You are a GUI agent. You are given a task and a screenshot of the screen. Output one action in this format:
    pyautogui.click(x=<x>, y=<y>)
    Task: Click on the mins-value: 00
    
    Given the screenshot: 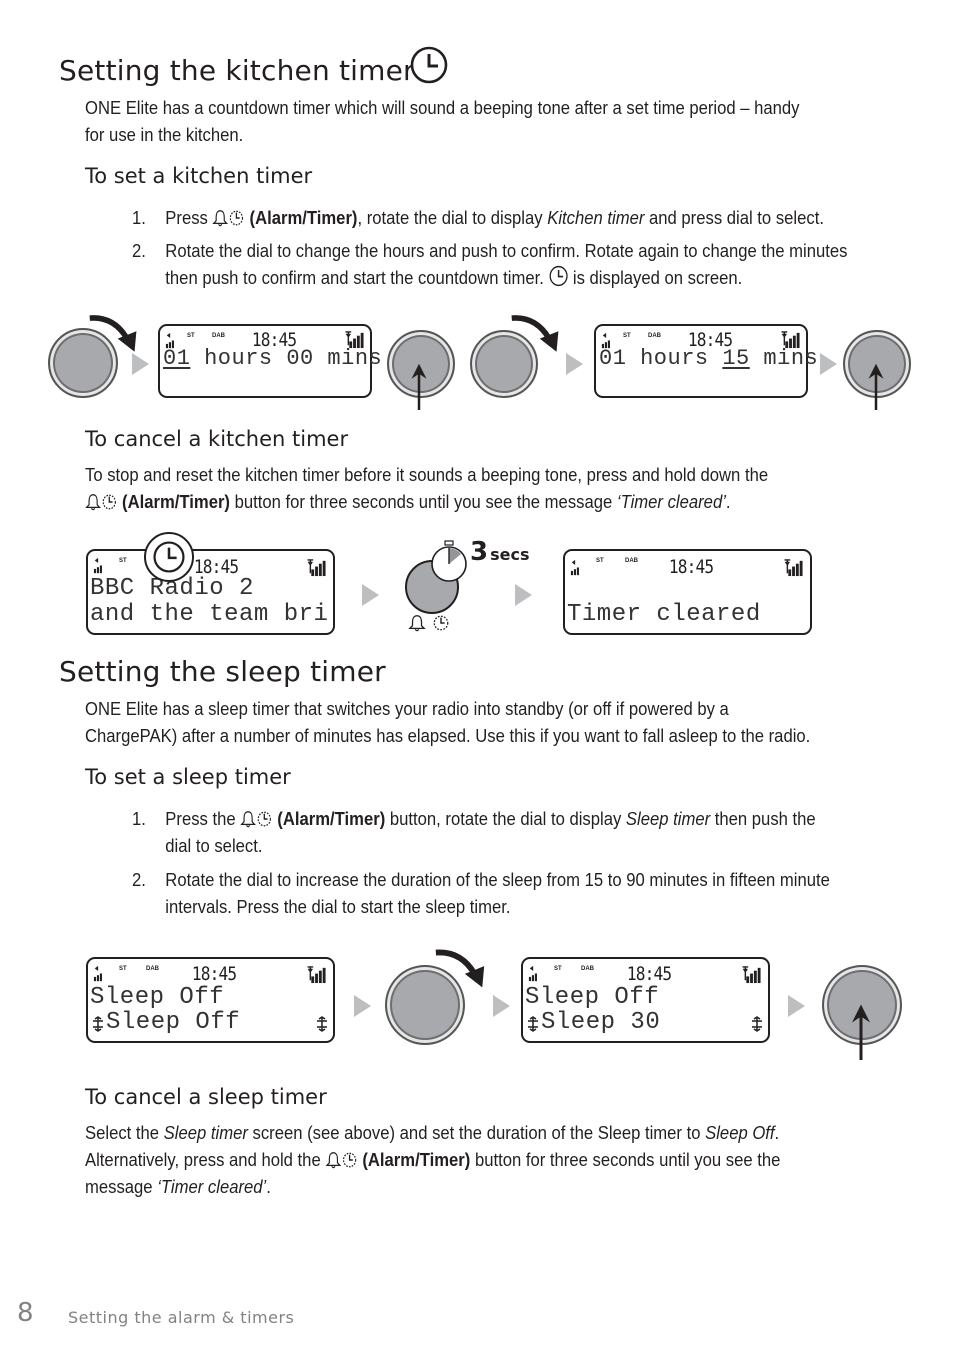 What is the action you would take?
    pyautogui.click(x=300, y=358)
    